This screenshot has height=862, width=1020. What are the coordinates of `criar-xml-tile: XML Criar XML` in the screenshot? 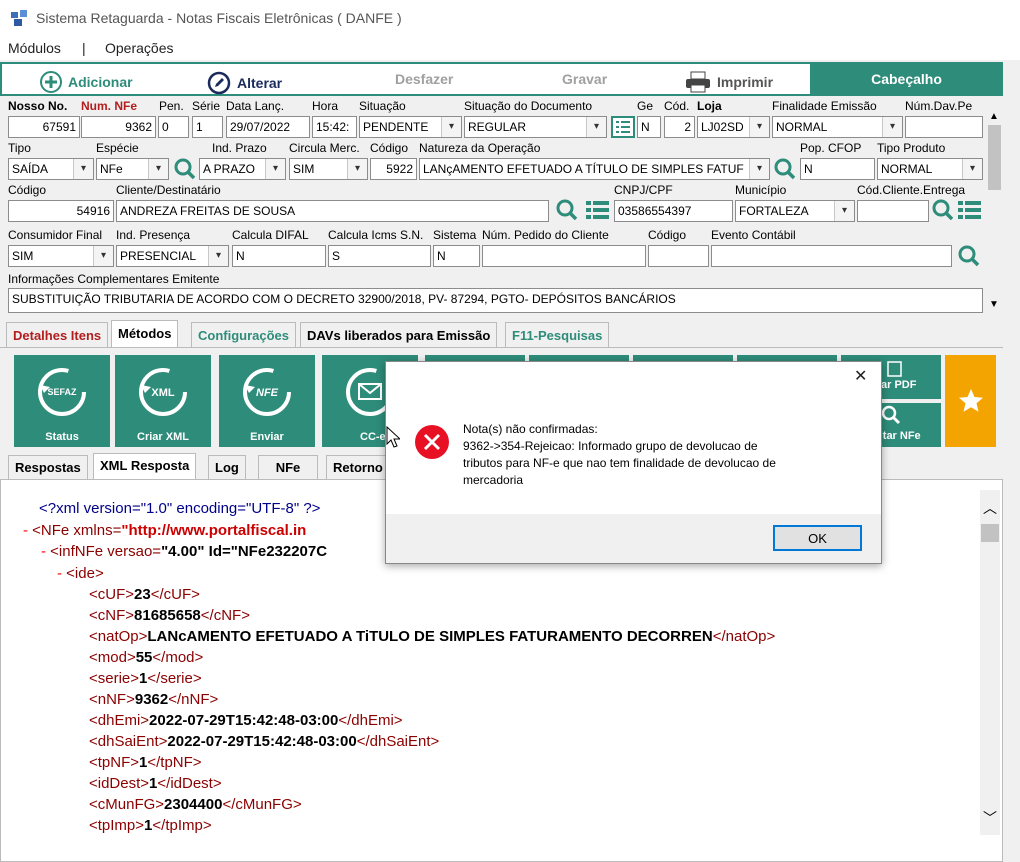 It's located at (163, 401).